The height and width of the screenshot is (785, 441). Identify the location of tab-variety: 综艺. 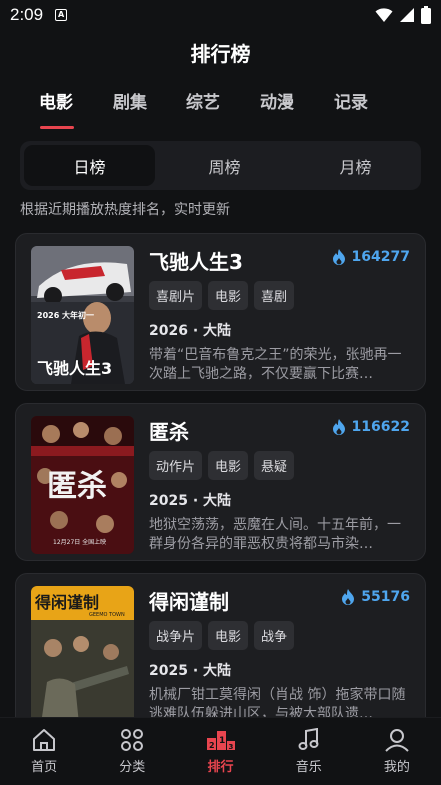
(203, 100).